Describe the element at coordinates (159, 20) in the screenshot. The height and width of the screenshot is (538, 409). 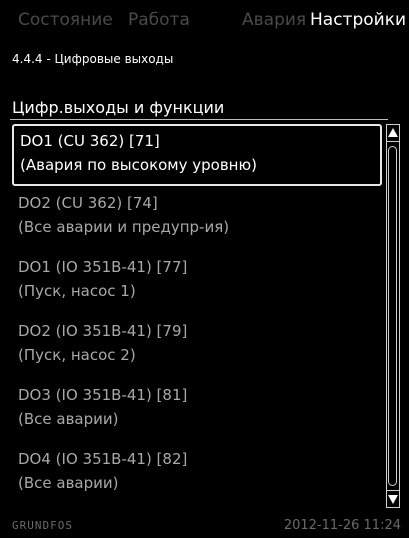
I see `tab-operation: Работа` at that location.